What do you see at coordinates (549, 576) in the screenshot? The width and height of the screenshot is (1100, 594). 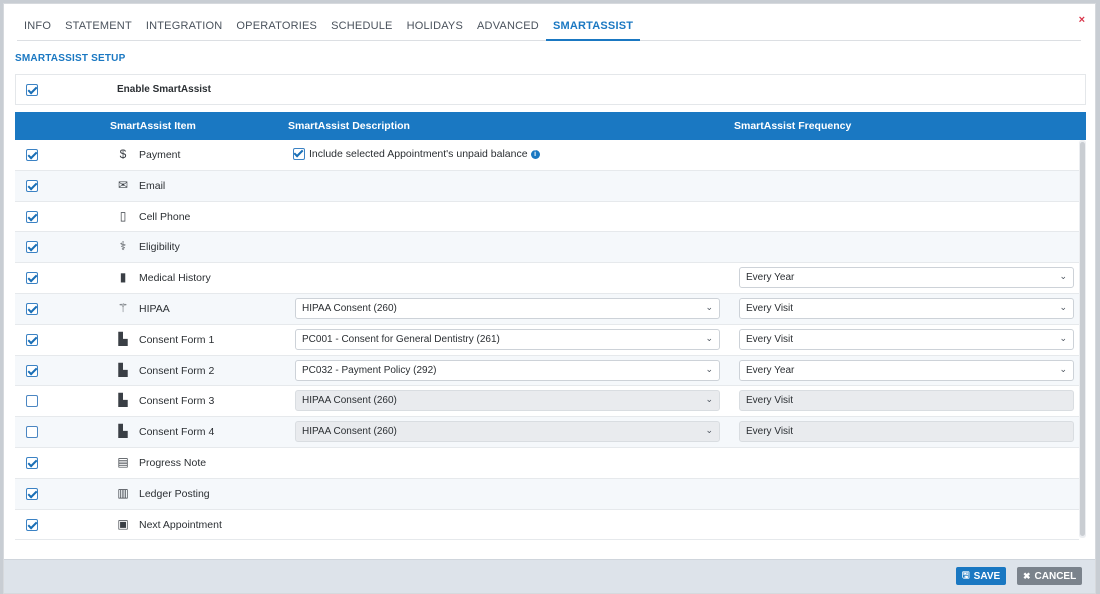 I see `modal-footer: 🖫 SAVE ✖ CANCEL` at bounding box center [549, 576].